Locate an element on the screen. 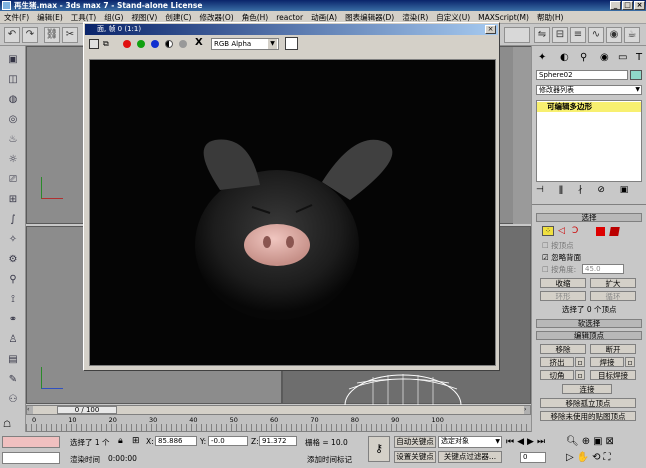 This screenshot has width=646, height=468. track-view-icon: ☖ is located at coordinates (7, 425).